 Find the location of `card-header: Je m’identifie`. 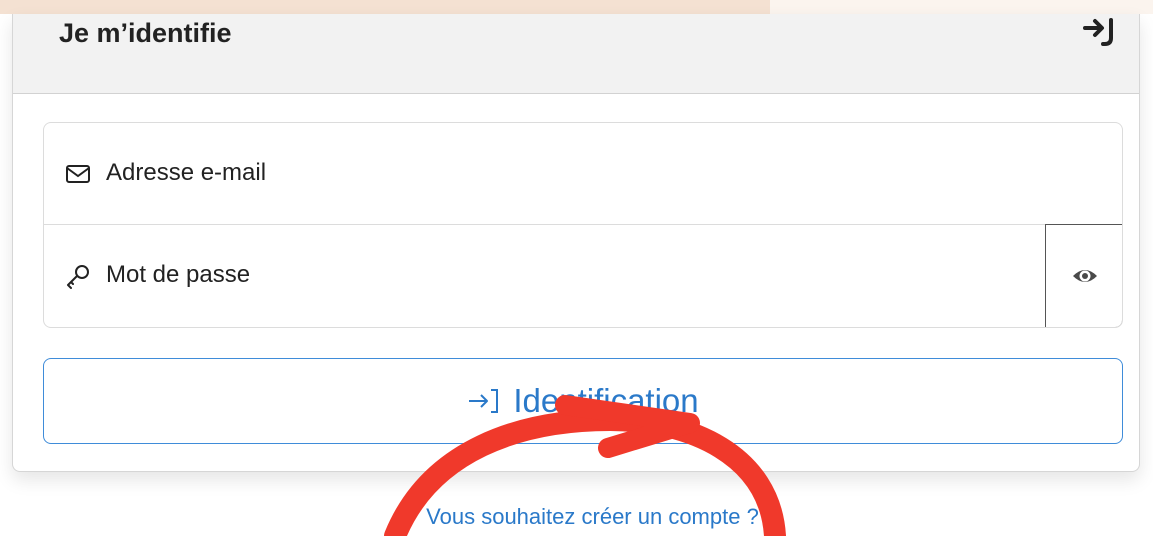

card-header: Je m’identifie is located at coordinates (576, 54).